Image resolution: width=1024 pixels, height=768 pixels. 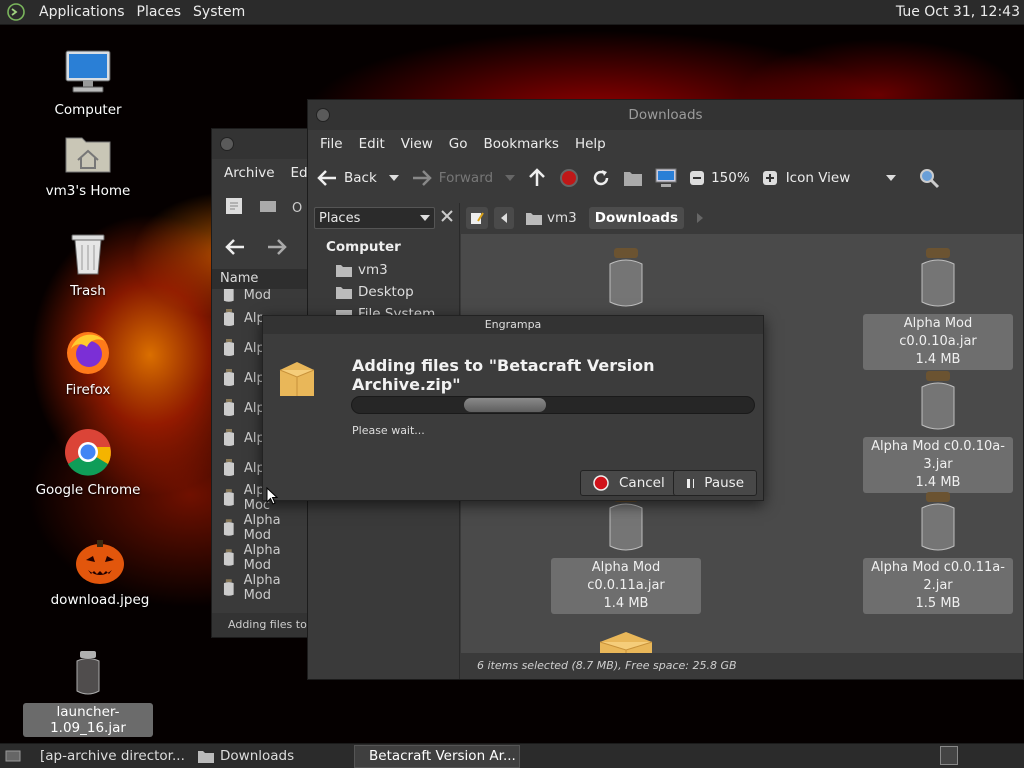 I want to click on desktop-icon-trash: Trash, so click(x=88, y=262).